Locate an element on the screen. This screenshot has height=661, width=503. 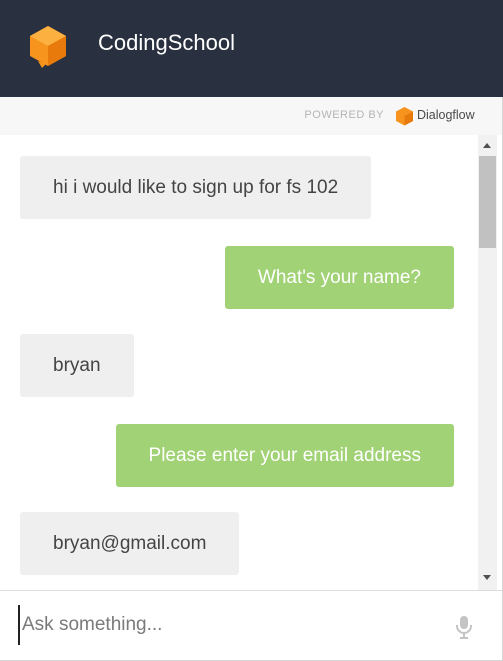
powered-by-label: POWERED BY is located at coordinates (344, 115).